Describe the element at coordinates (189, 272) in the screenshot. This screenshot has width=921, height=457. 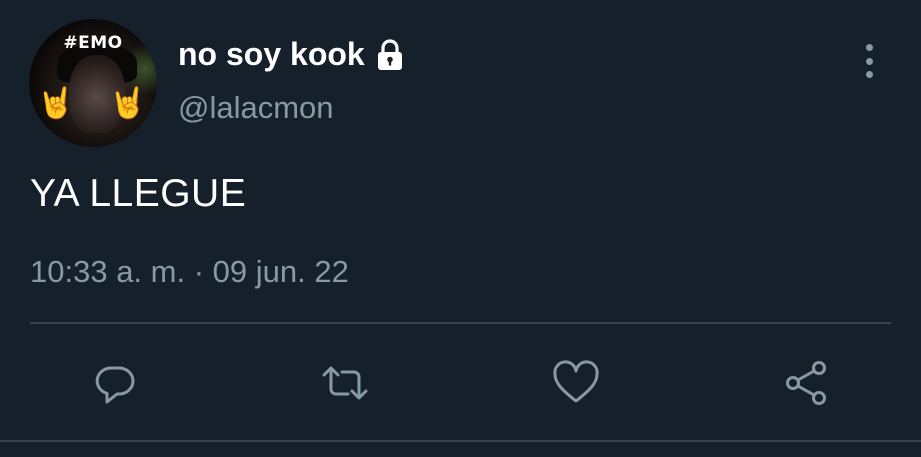
I see `tweet-meta: 10:33 a. m. · 09 jun. 22` at that location.